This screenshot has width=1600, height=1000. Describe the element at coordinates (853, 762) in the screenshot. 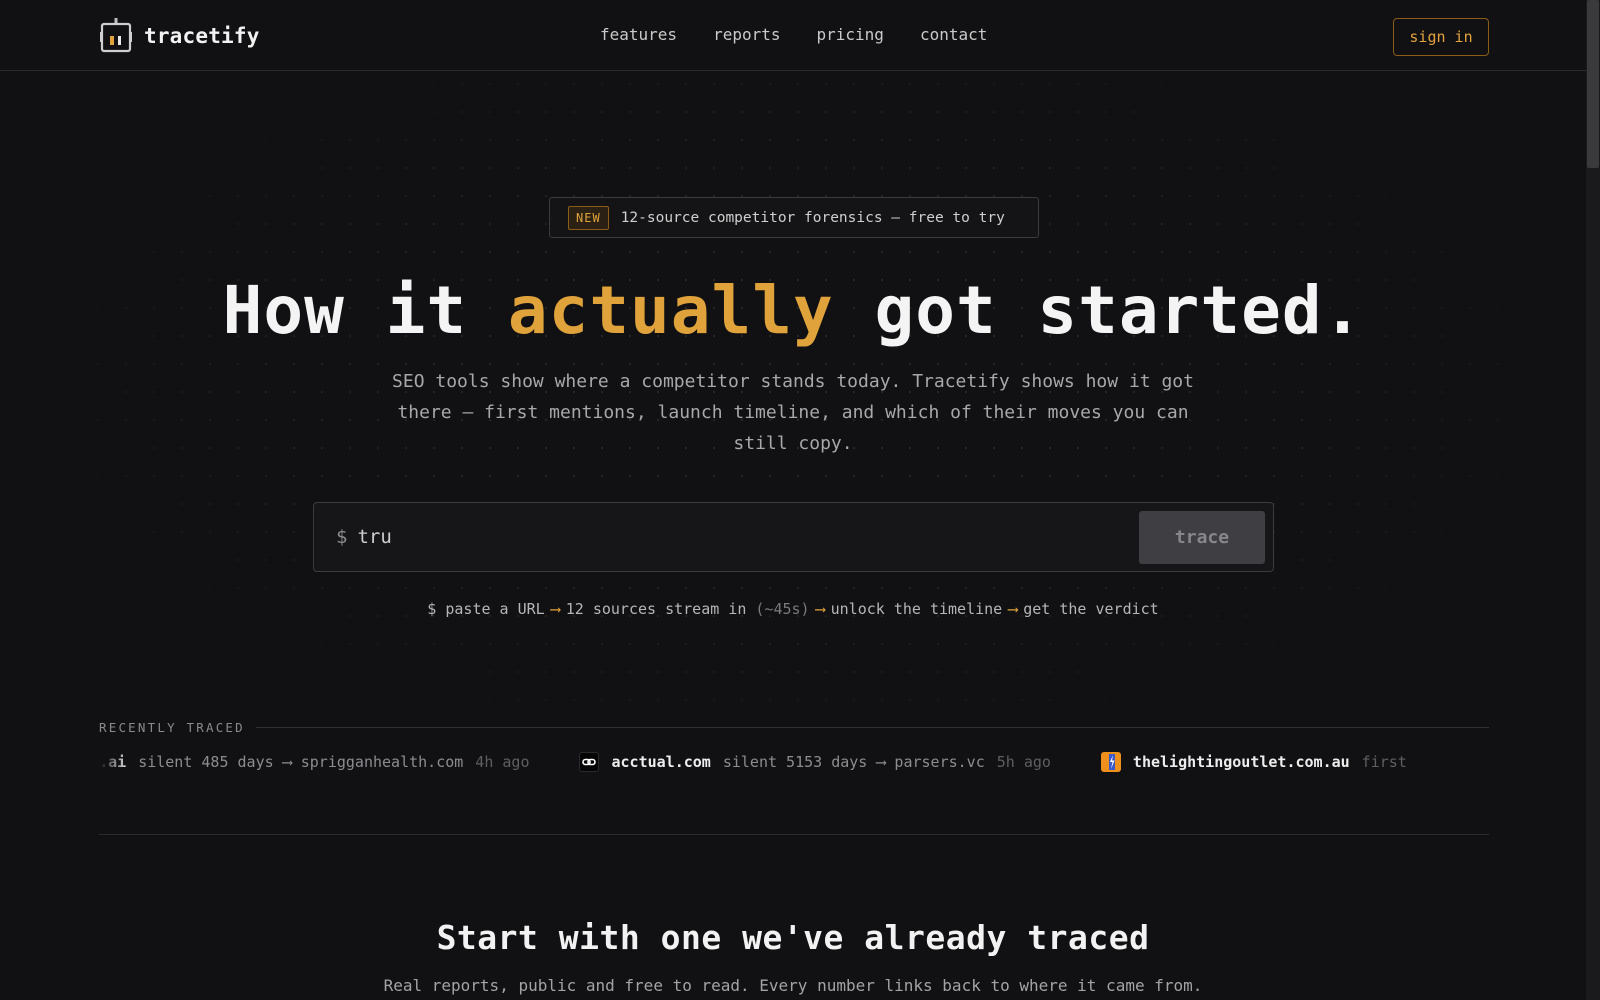

I see `ticker-meta: silent 5153 days ⟶ parsers.vc` at that location.